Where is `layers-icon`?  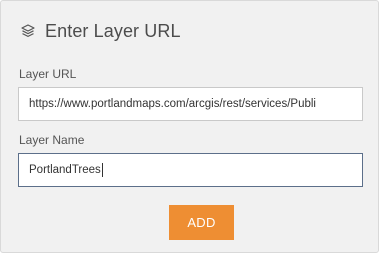 layers-icon is located at coordinates (28, 31).